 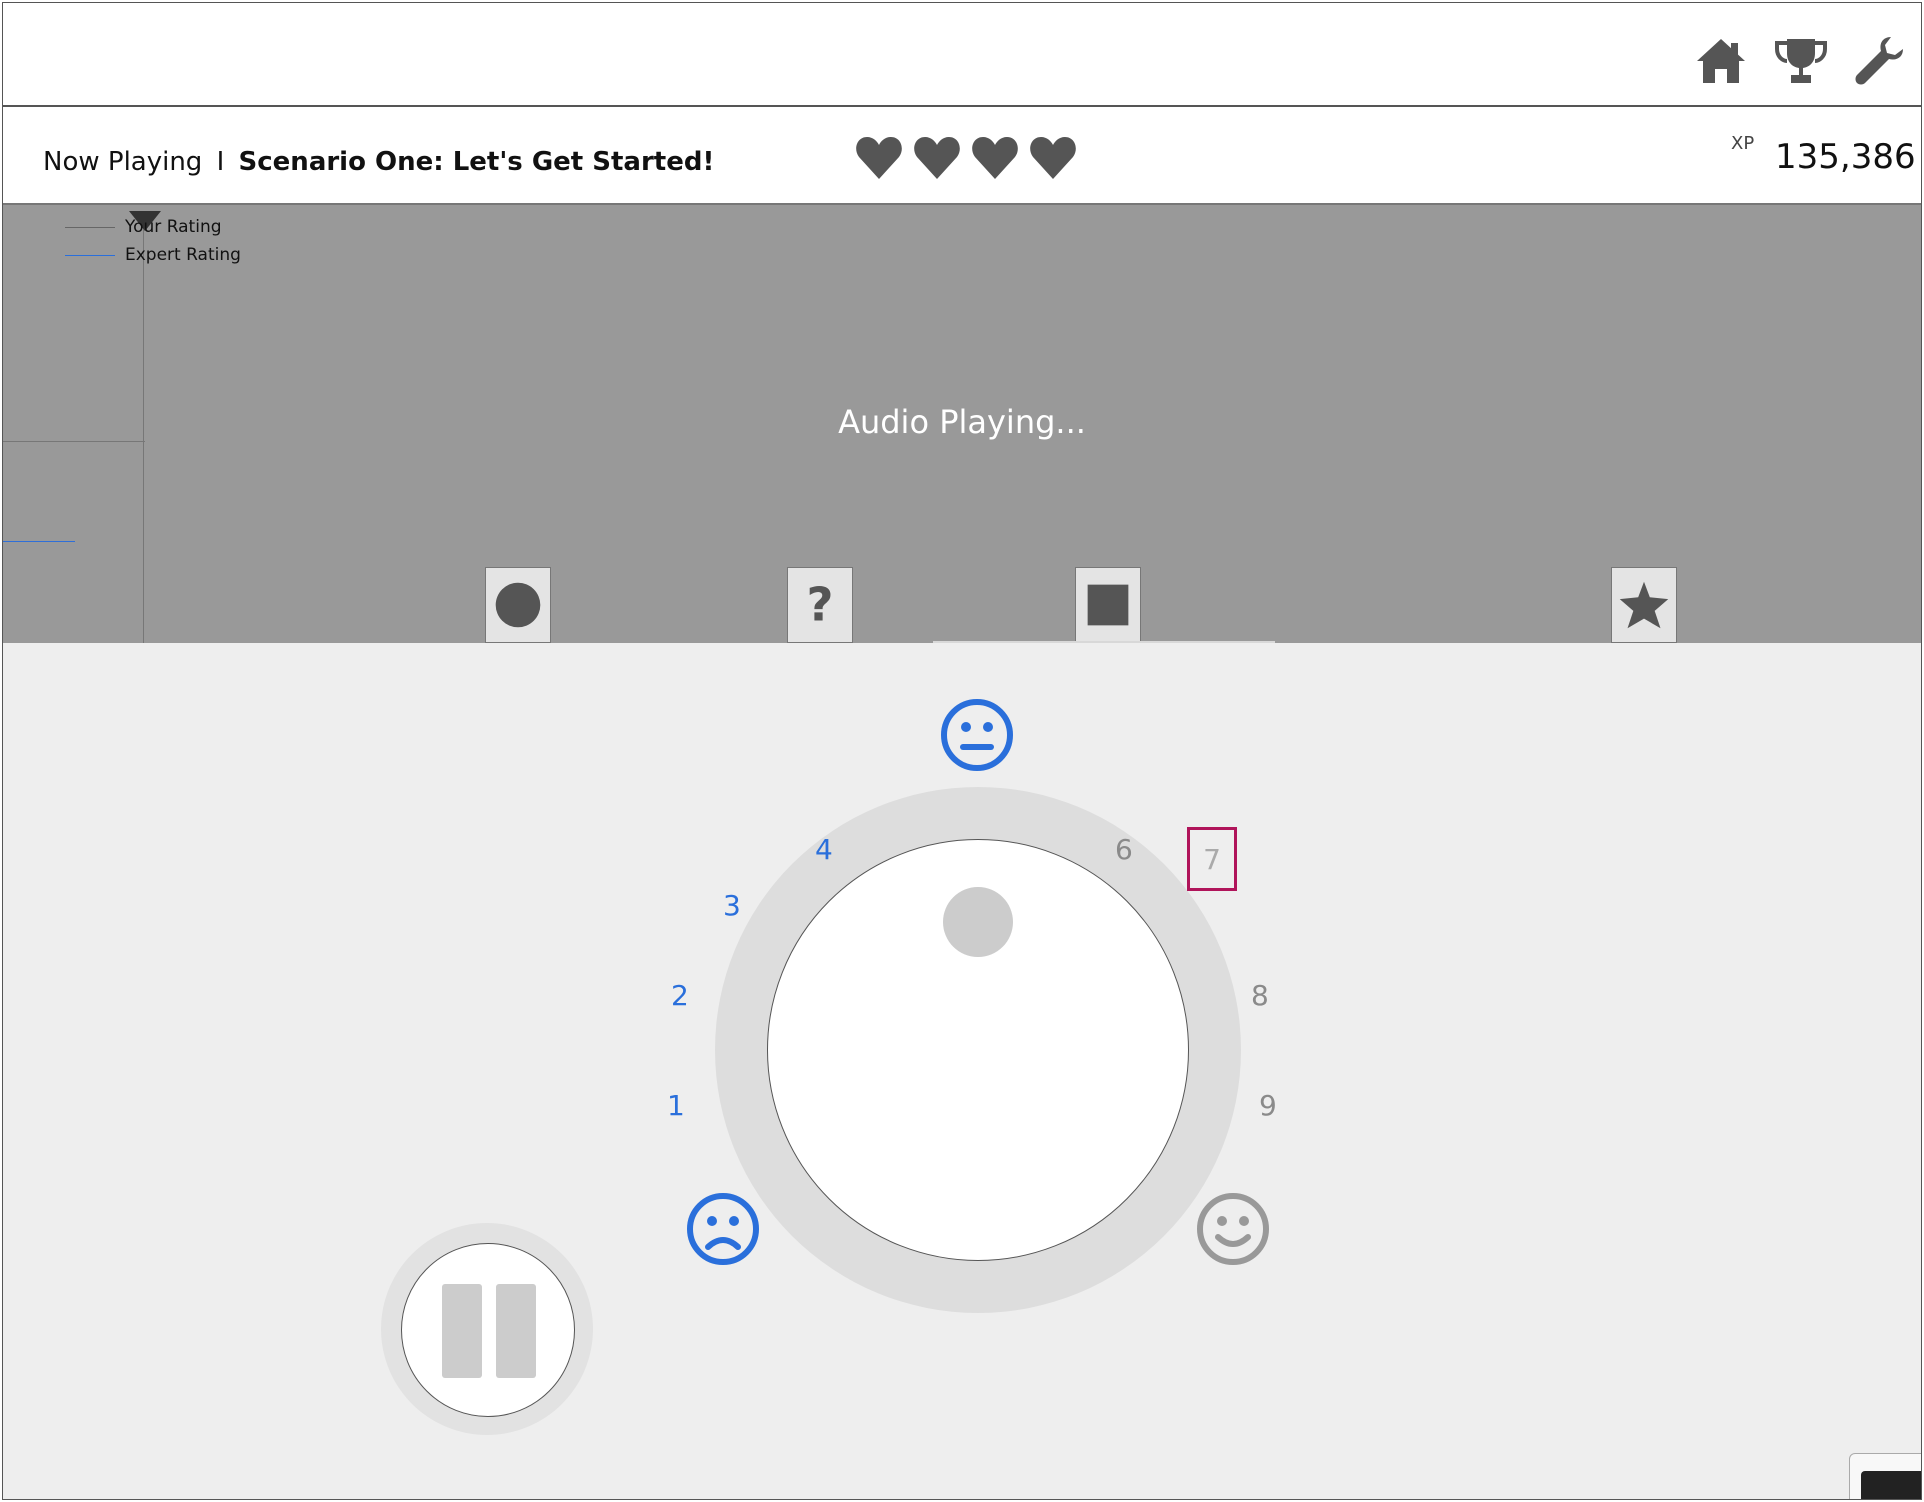 What do you see at coordinates (1721, 61) in the screenshot?
I see `home-icon` at bounding box center [1721, 61].